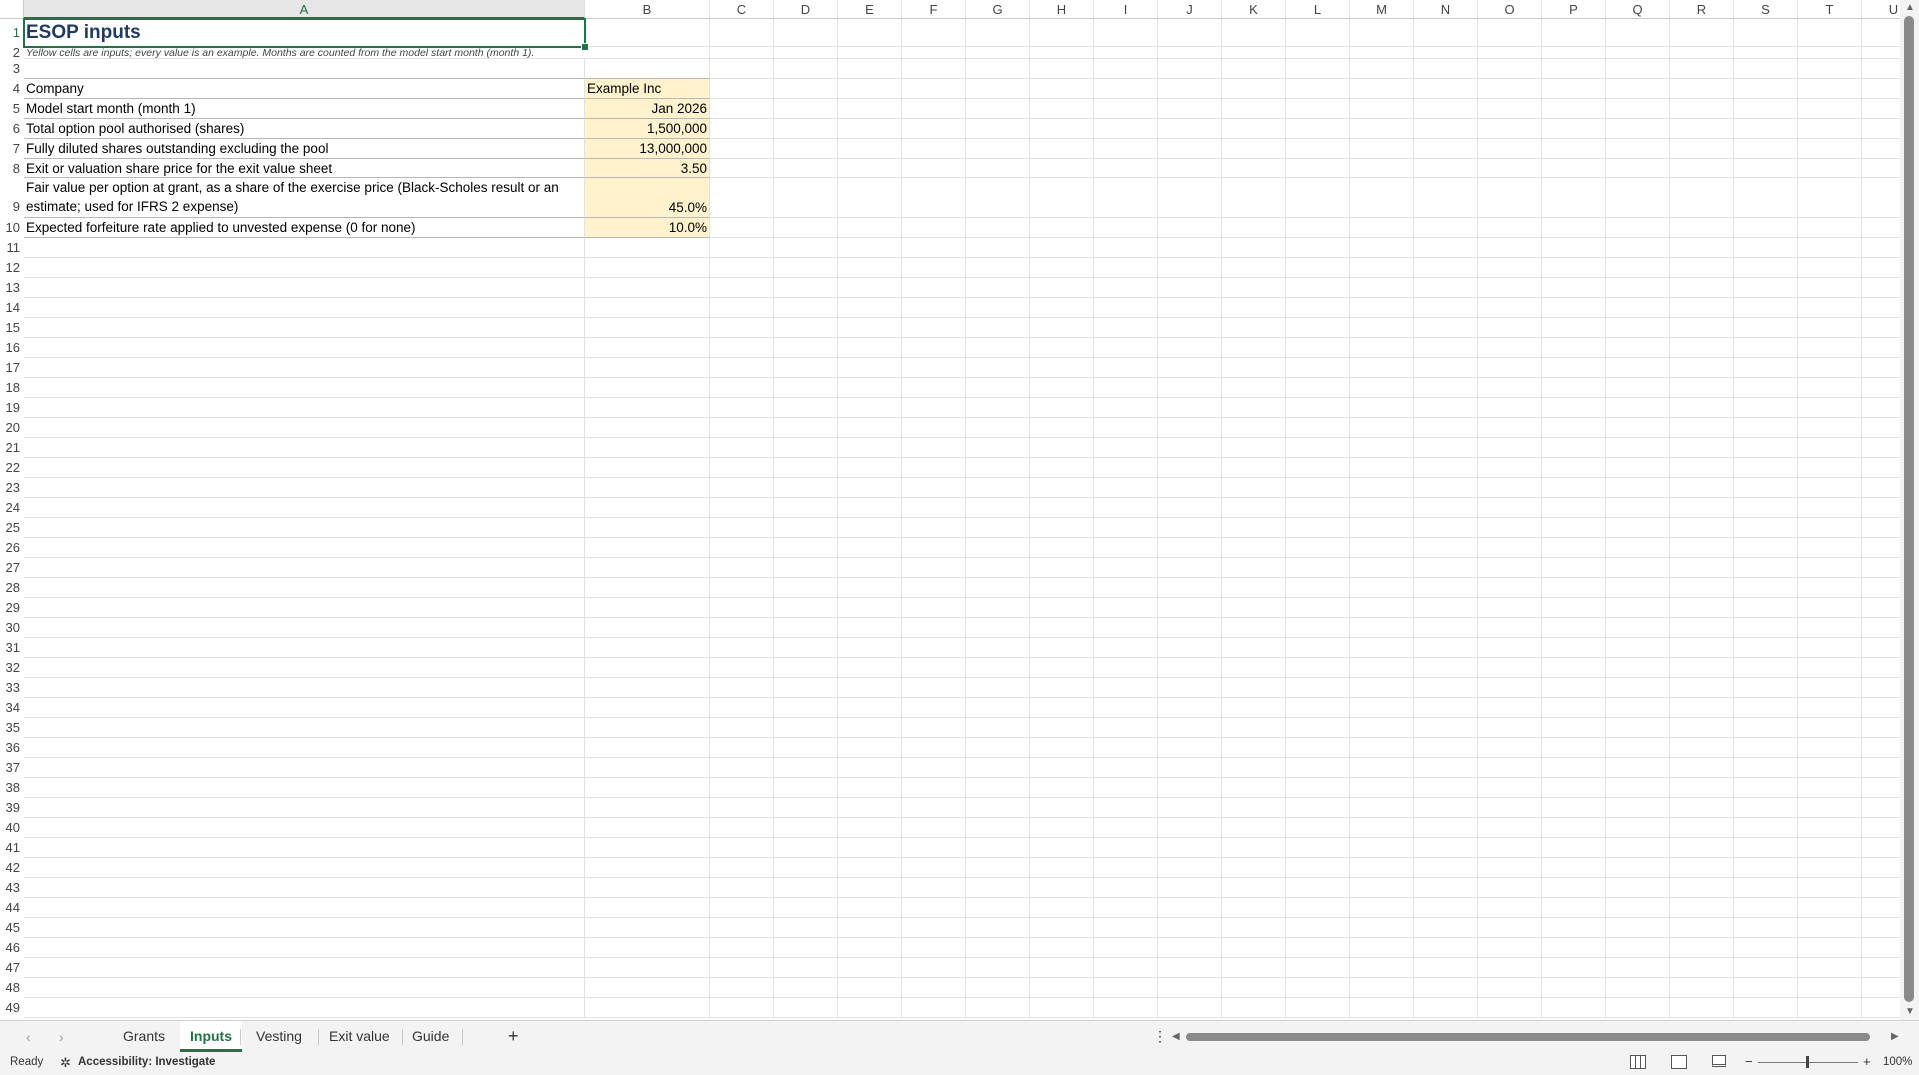  I want to click on cell-c37, so click(742, 768).